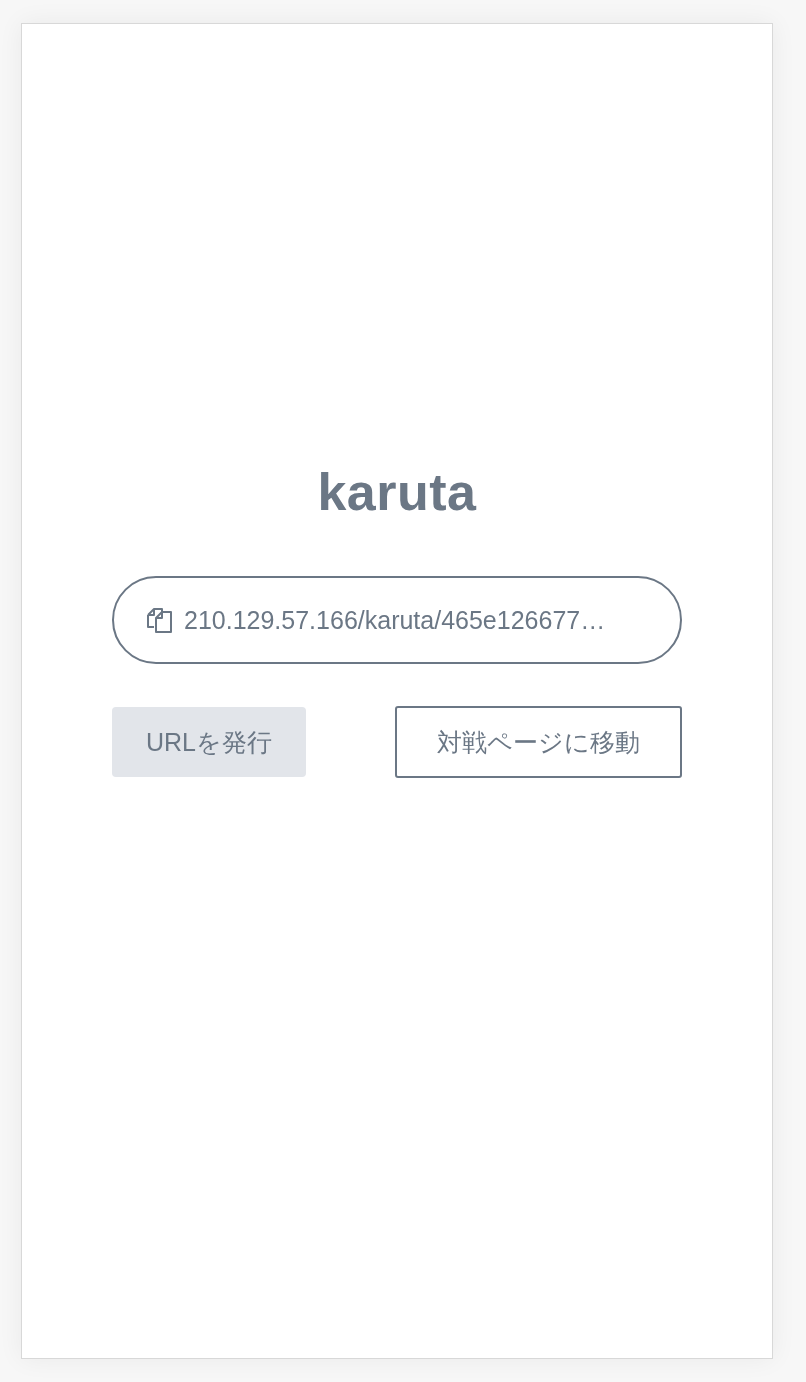 The width and height of the screenshot is (806, 1382). Describe the element at coordinates (397, 492) in the screenshot. I see `app-title: karuta` at that location.